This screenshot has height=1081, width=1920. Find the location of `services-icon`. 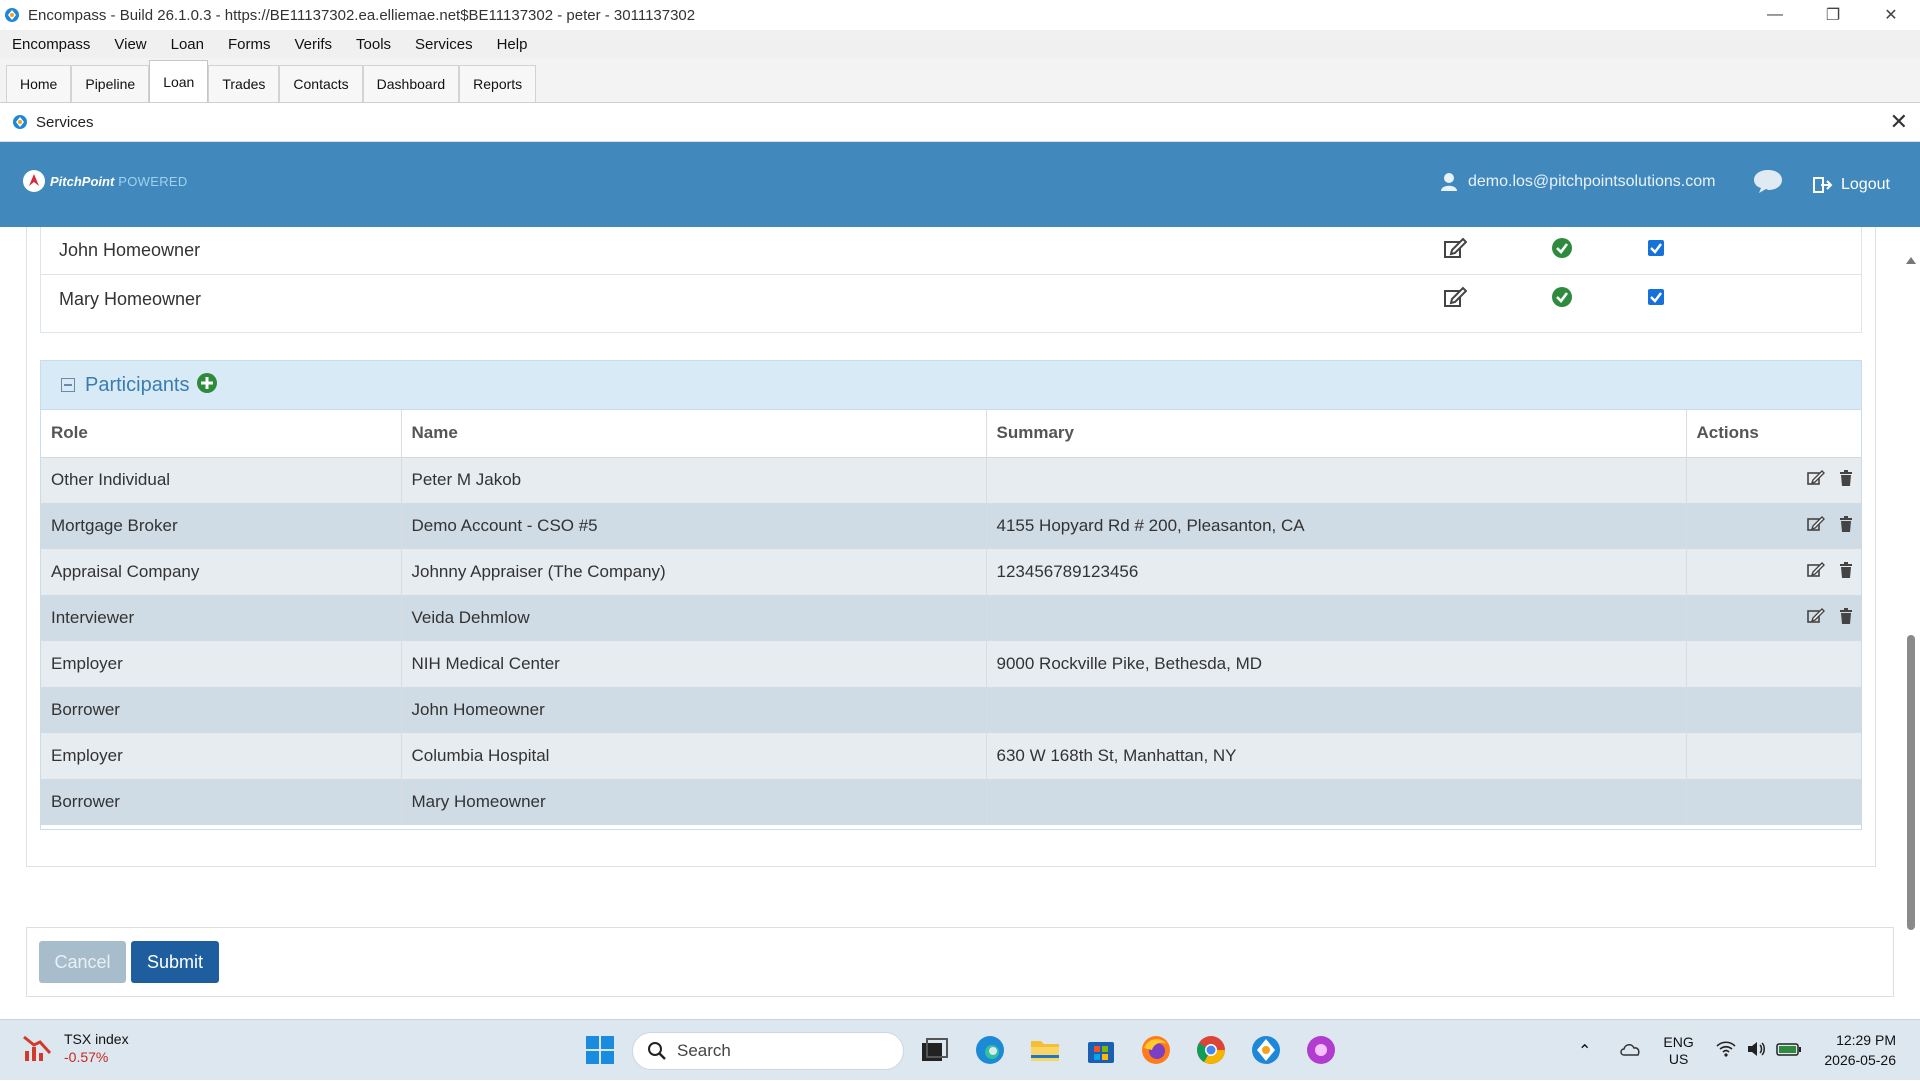

services-icon is located at coordinates (20, 122).